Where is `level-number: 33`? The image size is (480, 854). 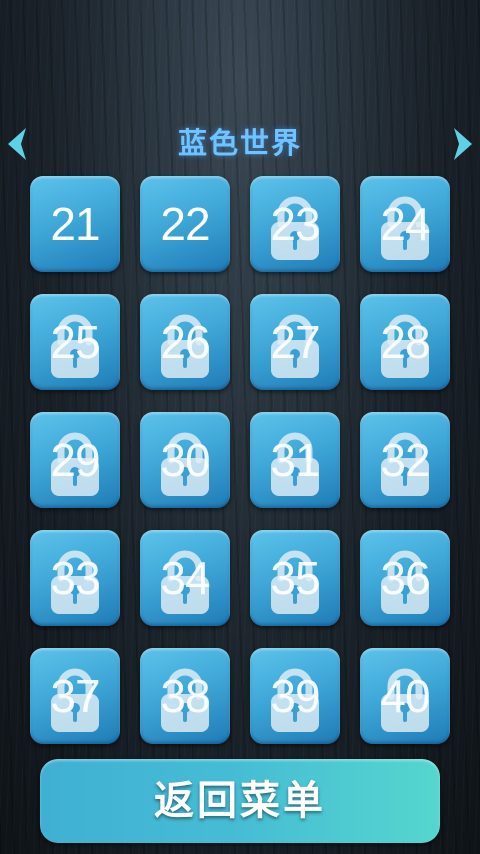
level-number: 33 is located at coordinates (75, 578).